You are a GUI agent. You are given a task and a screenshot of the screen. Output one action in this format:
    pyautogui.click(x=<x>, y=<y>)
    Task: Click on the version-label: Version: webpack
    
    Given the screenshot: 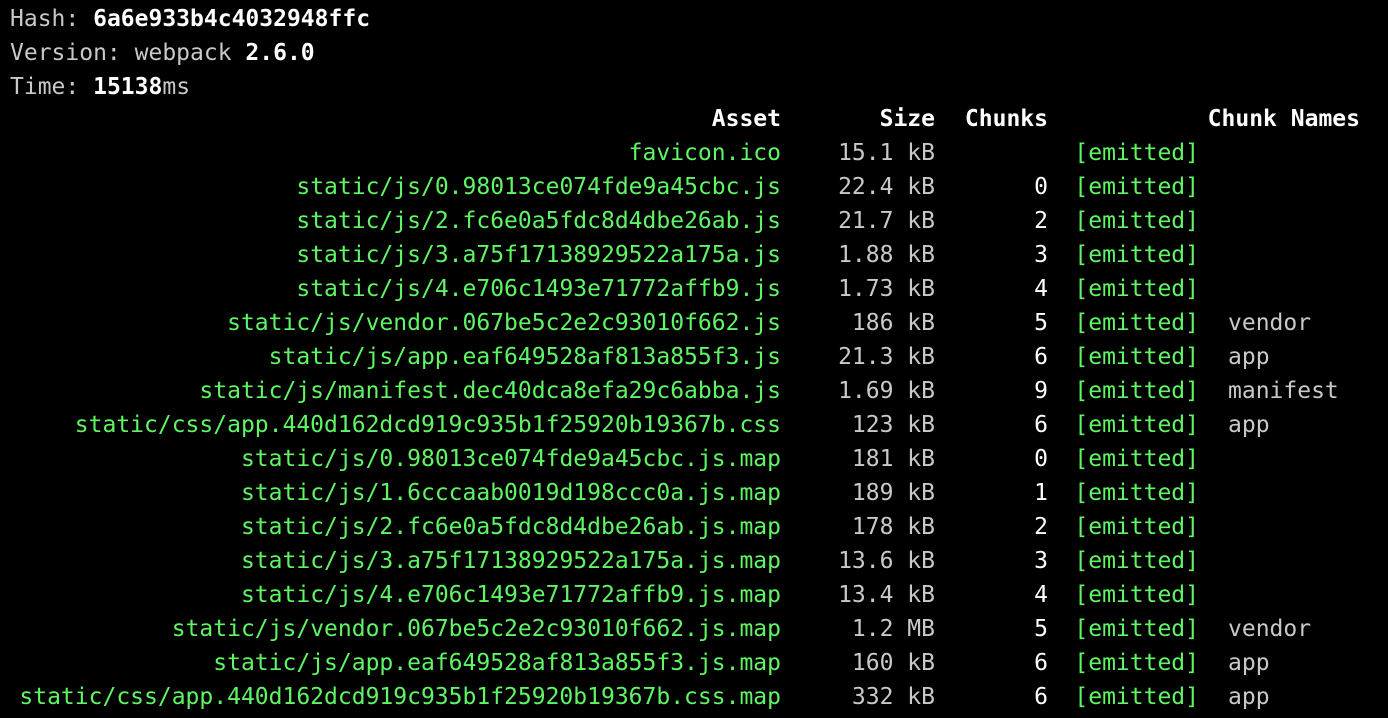 What is the action you would take?
    pyautogui.click(x=128, y=53)
    